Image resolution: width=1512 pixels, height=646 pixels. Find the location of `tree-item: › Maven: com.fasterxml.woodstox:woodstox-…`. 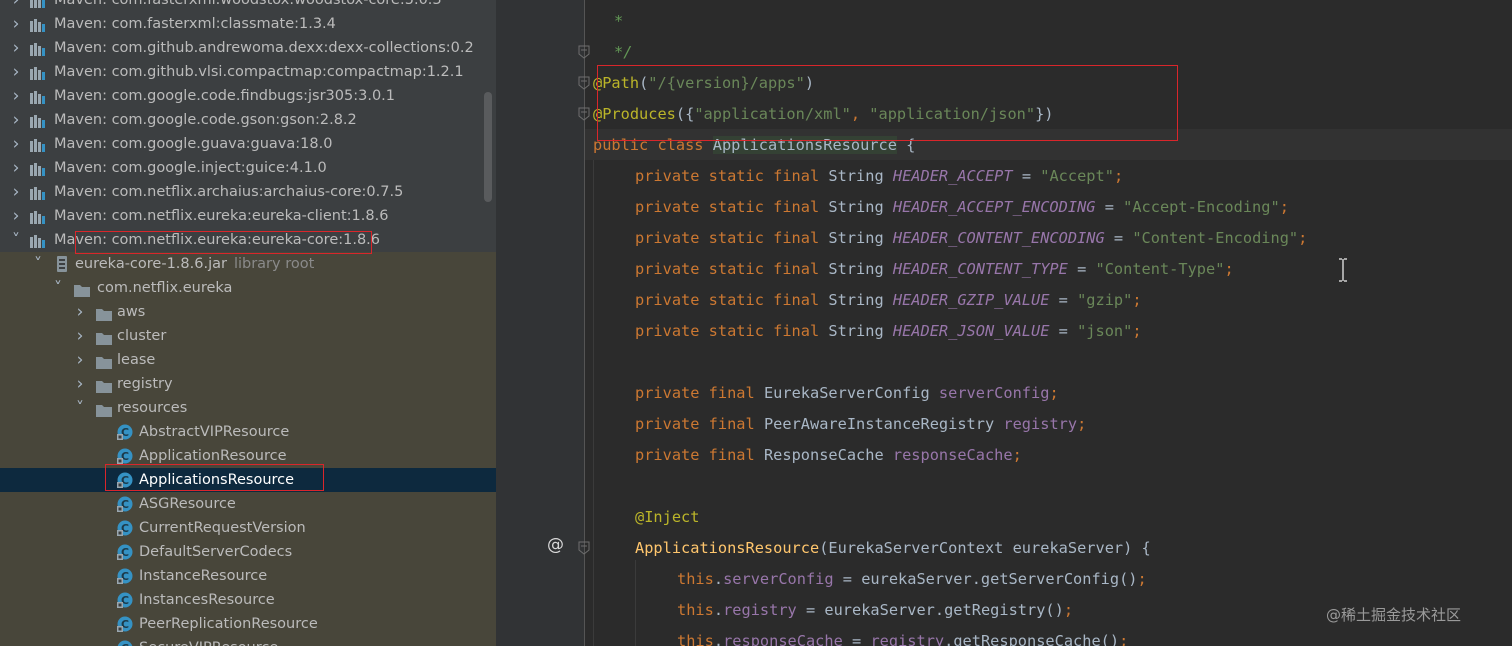

tree-item: › Maven: com.fasterxml.woodstox:woodstox-… is located at coordinates (248, 6).